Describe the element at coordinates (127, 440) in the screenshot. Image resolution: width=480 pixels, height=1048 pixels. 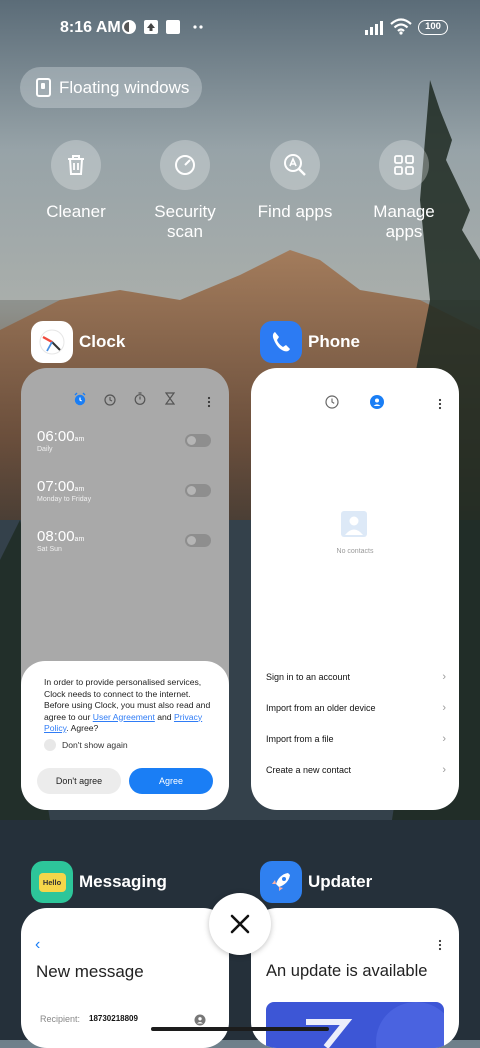
I see `alarm-item: 06:00am Daily` at that location.